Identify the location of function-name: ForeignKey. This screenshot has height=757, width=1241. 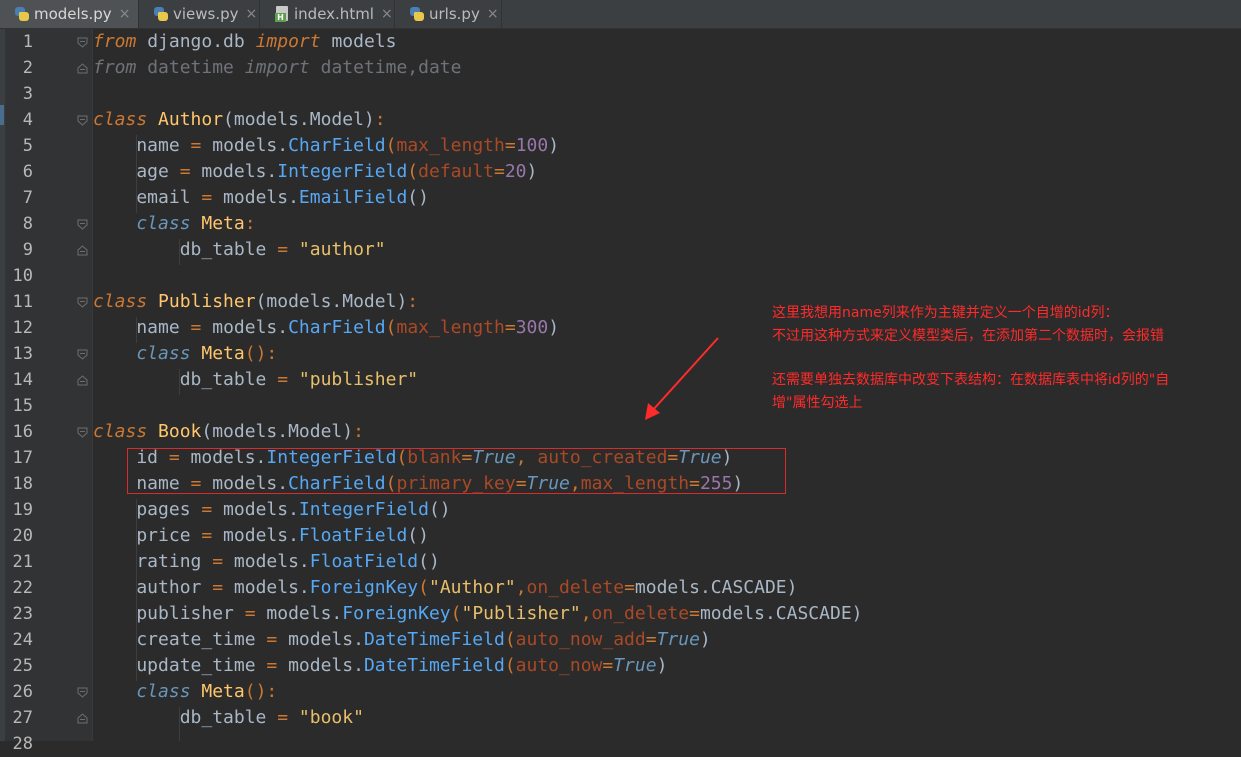
(364, 587).